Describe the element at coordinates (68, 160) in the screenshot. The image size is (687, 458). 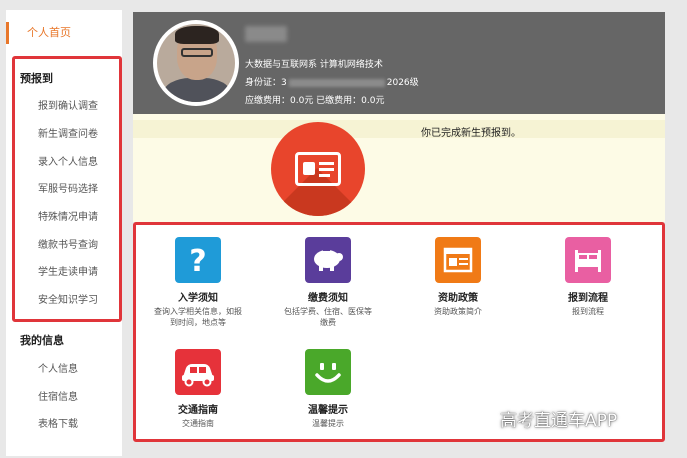
I see `sidebar-item-enter-personal-info: 录入个人信息` at that location.